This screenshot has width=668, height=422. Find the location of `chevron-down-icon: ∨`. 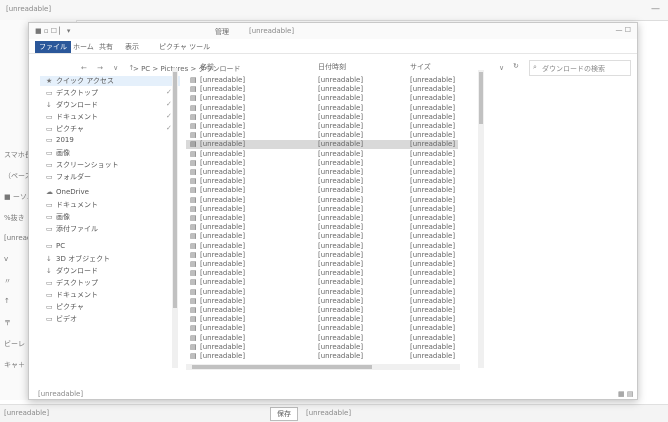

chevron-down-icon: ∨ is located at coordinates (501, 68).